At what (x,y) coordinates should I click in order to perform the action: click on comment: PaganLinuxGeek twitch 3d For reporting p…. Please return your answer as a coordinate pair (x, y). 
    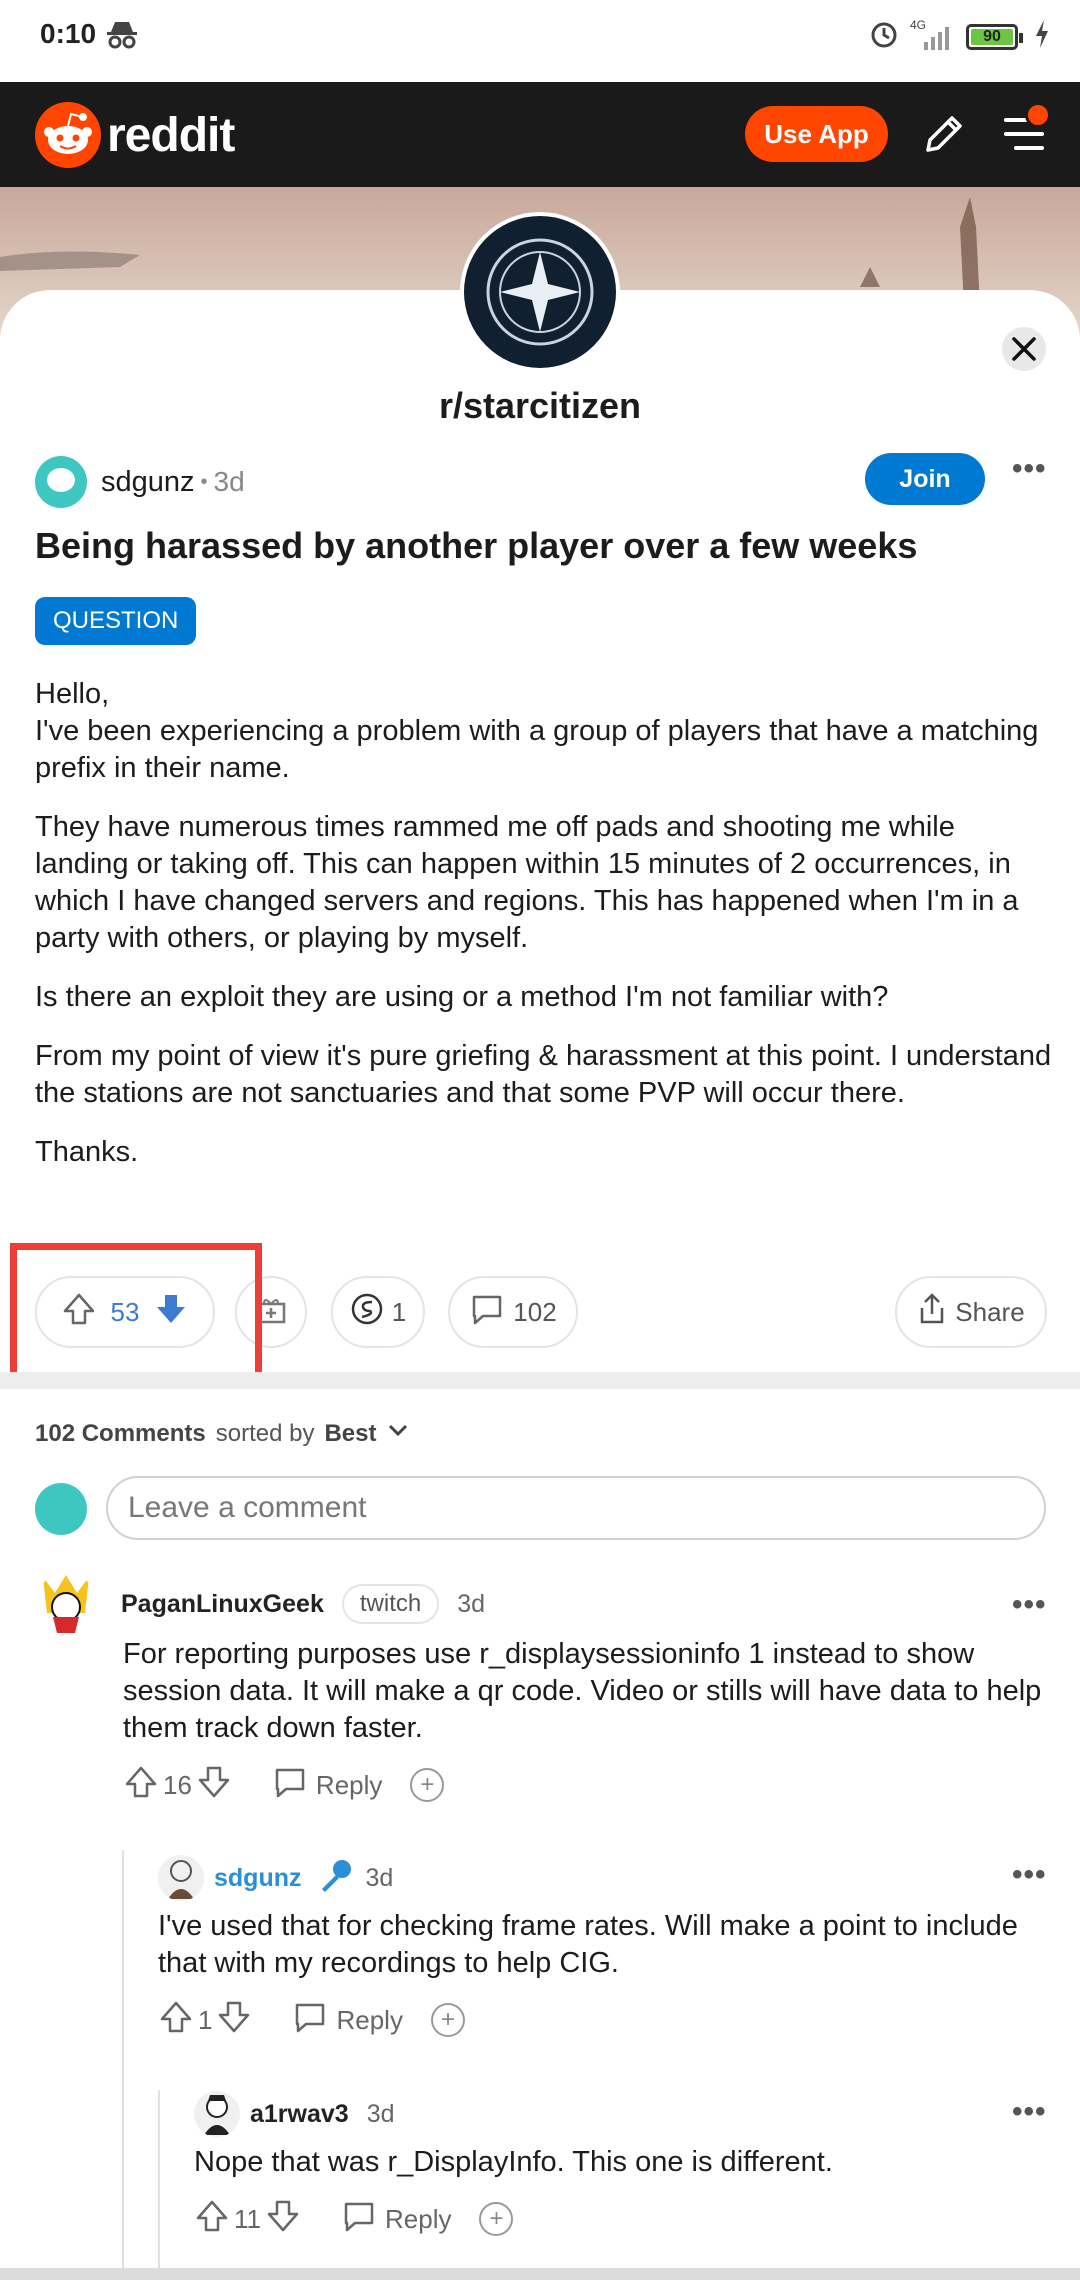
    Looking at the image, I should click on (540, 1691).